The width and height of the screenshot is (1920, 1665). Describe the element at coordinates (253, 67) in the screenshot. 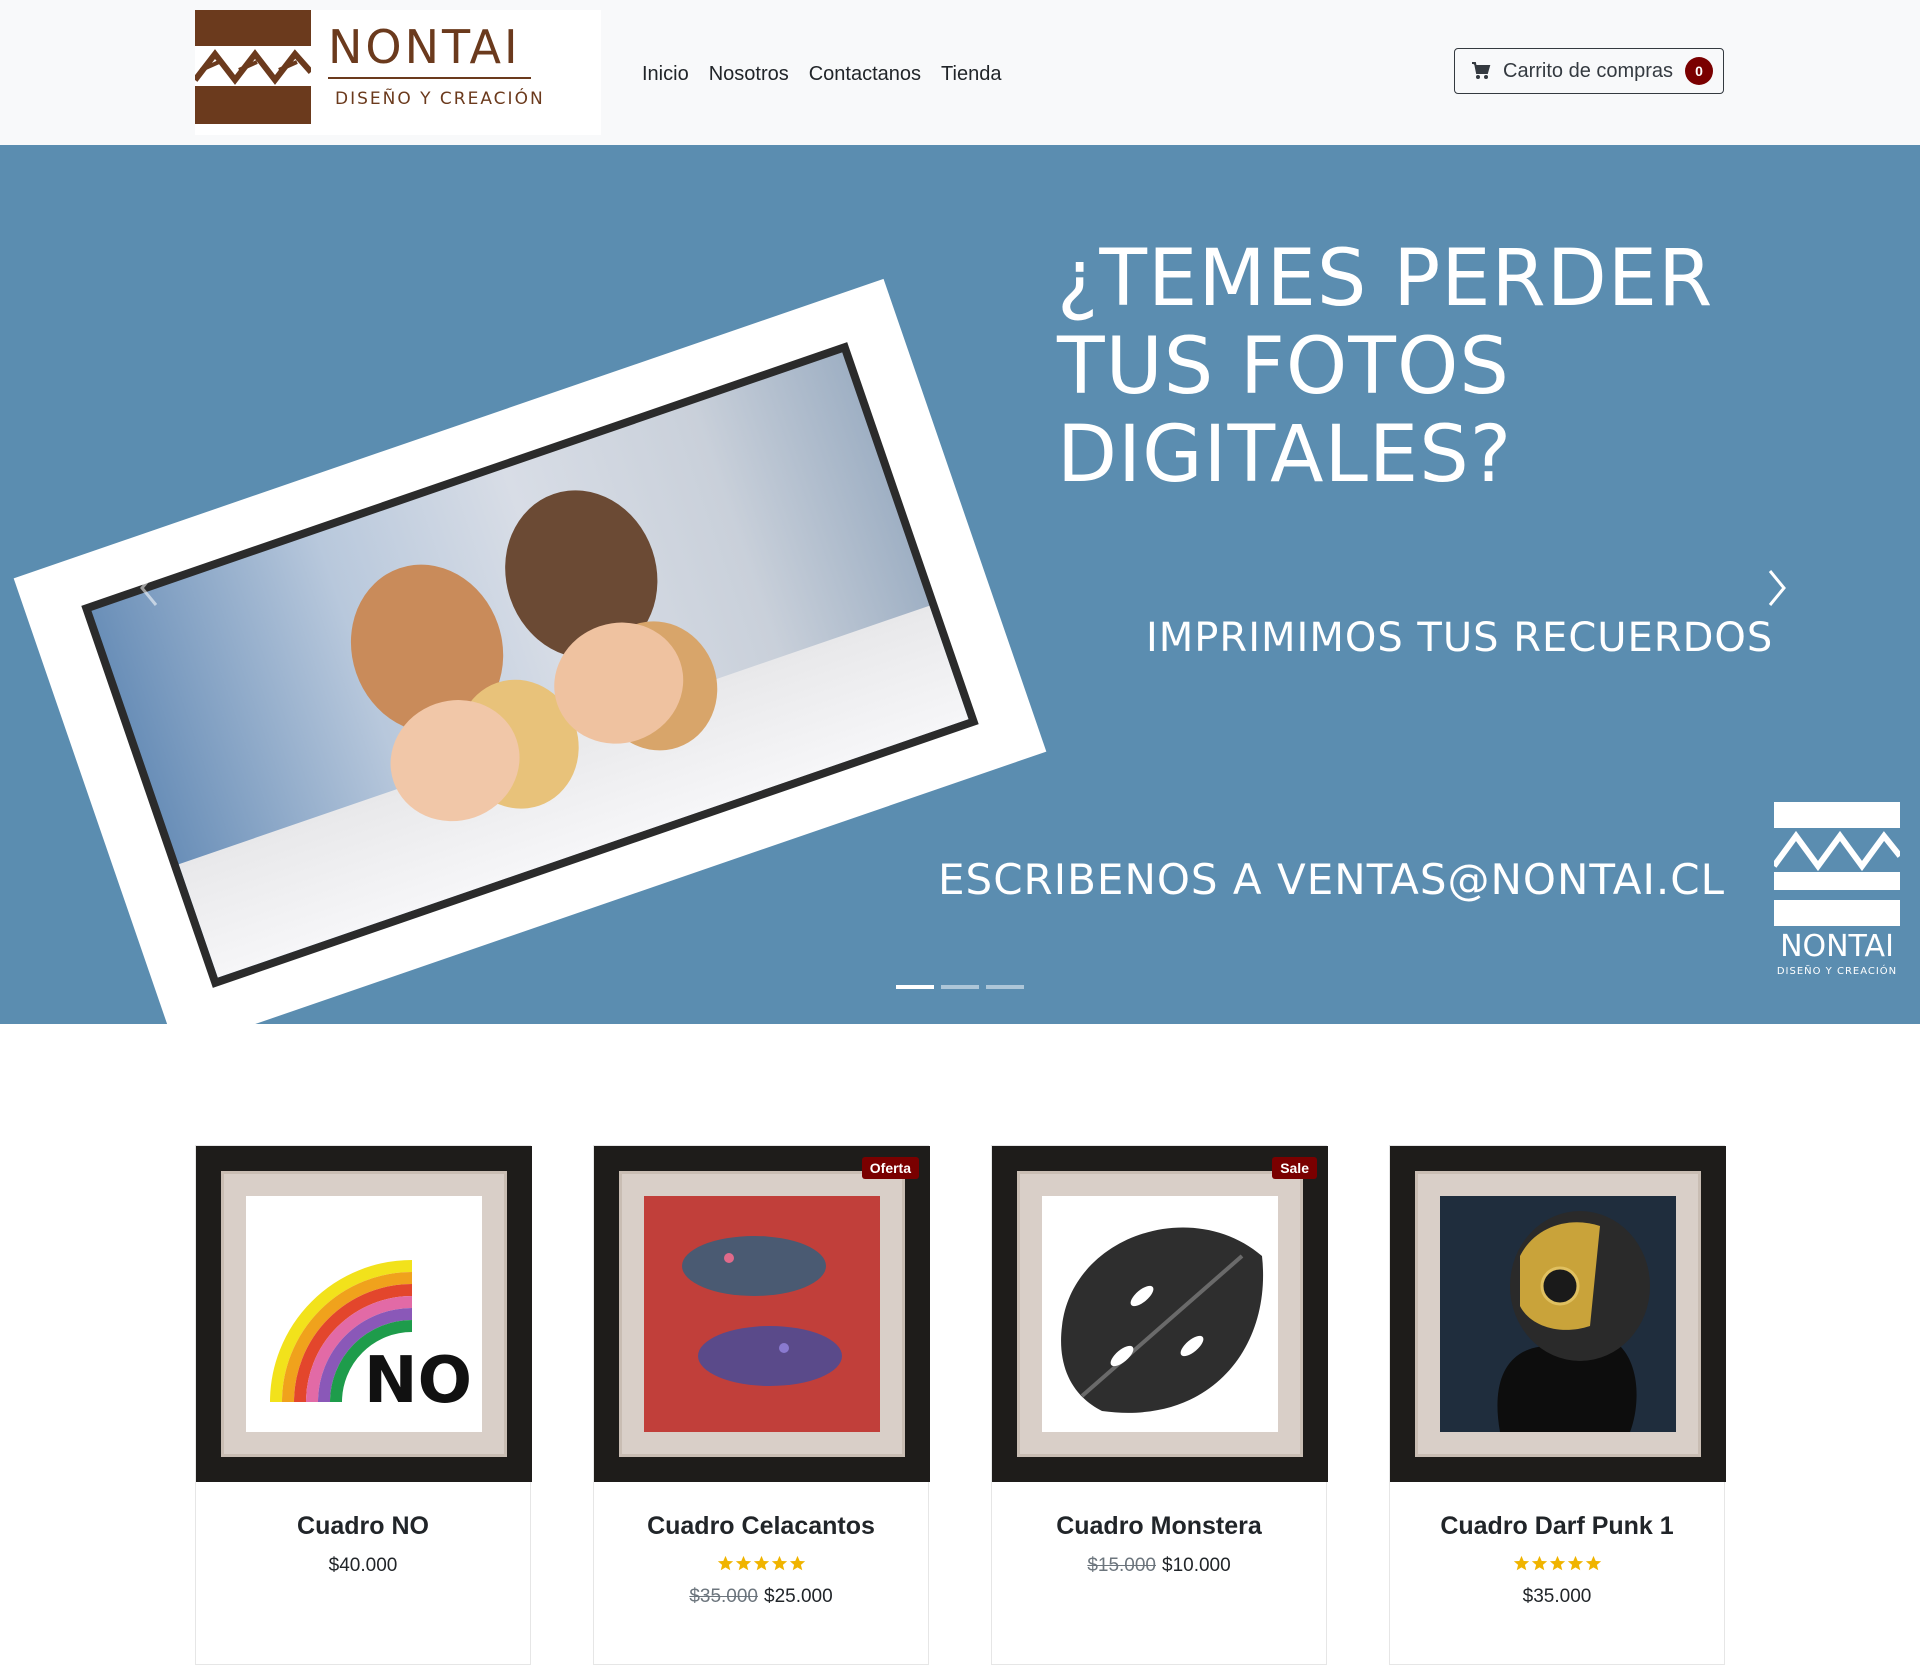

I see `brand-mark-icon` at that location.